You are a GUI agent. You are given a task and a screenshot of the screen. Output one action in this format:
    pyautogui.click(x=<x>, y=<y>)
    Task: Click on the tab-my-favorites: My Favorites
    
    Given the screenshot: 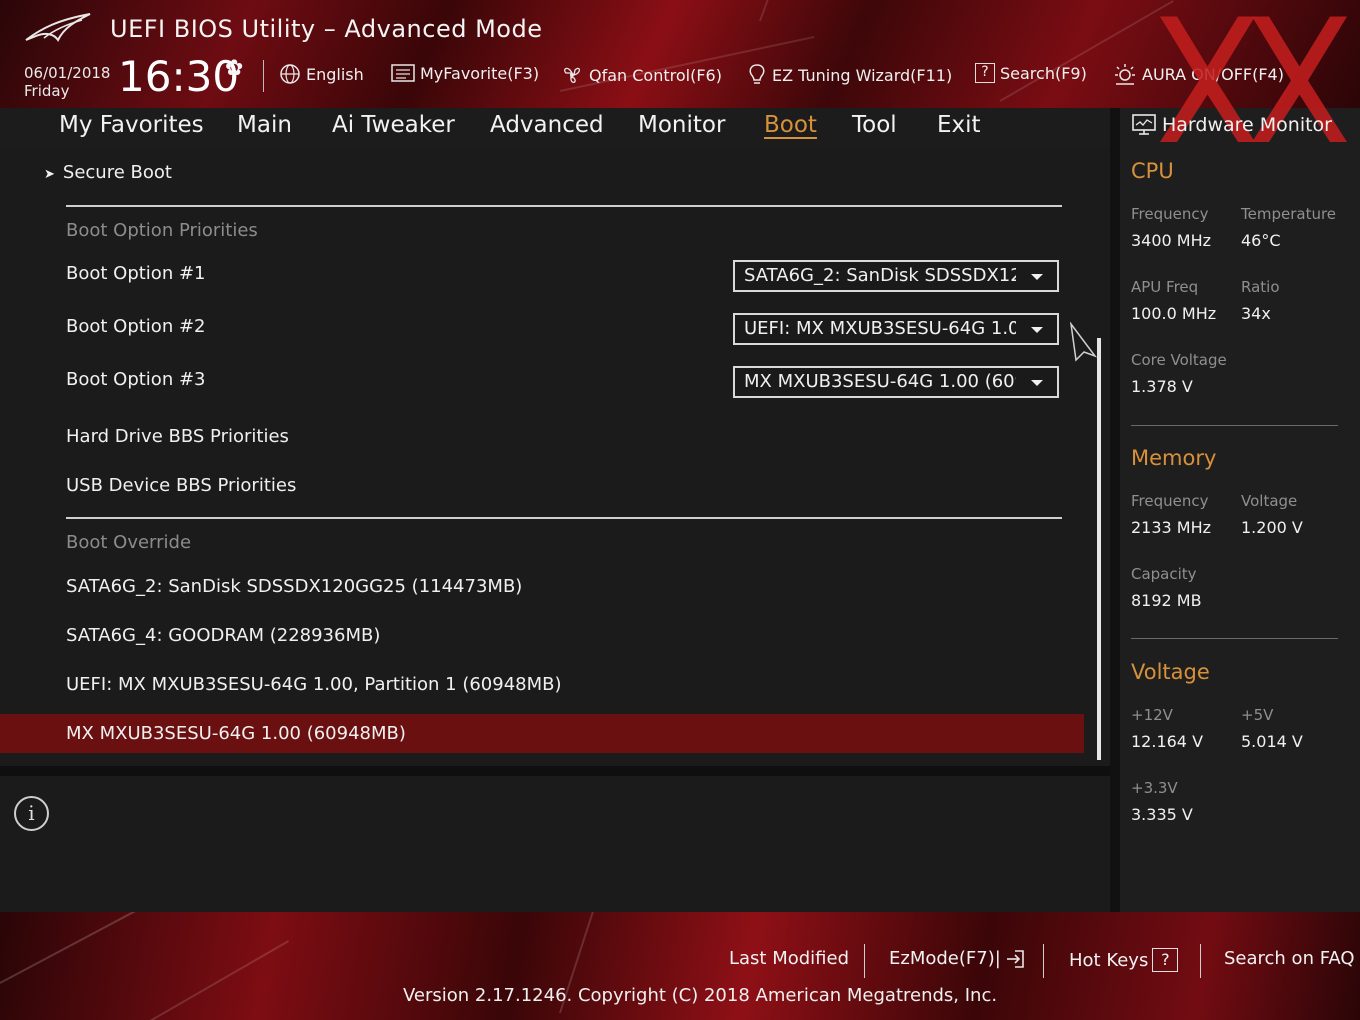 What is the action you would take?
    pyautogui.click(x=131, y=125)
    